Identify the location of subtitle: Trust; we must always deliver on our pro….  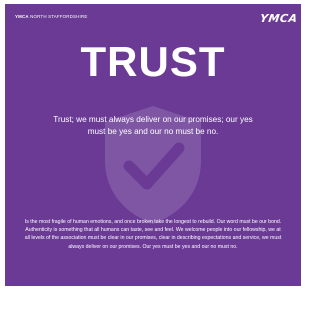
(153, 125).